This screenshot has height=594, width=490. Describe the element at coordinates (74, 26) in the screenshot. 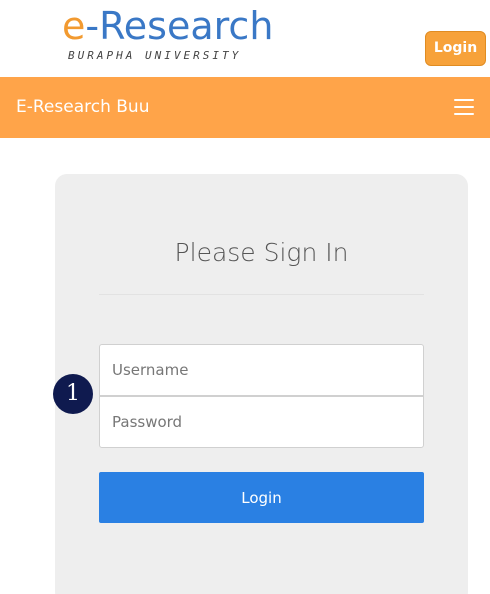

I see `logo-e-letter: e` at that location.